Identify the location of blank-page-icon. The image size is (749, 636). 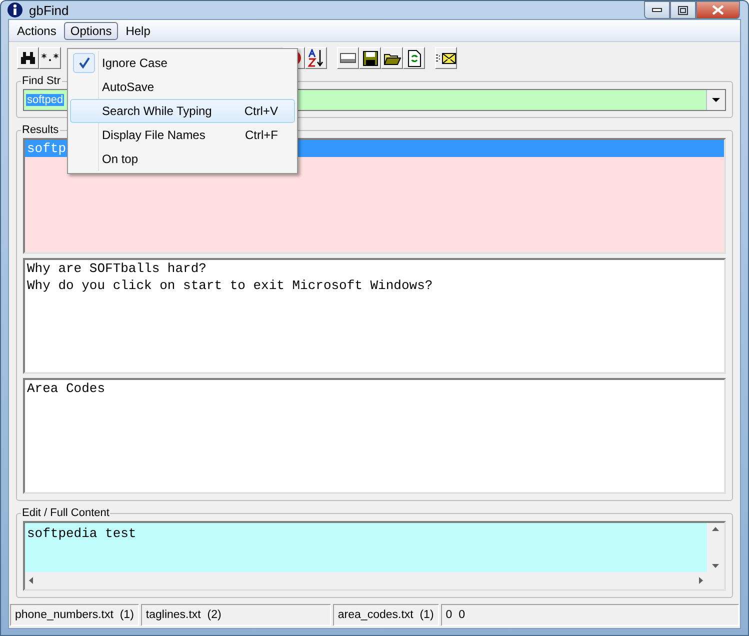
(348, 58).